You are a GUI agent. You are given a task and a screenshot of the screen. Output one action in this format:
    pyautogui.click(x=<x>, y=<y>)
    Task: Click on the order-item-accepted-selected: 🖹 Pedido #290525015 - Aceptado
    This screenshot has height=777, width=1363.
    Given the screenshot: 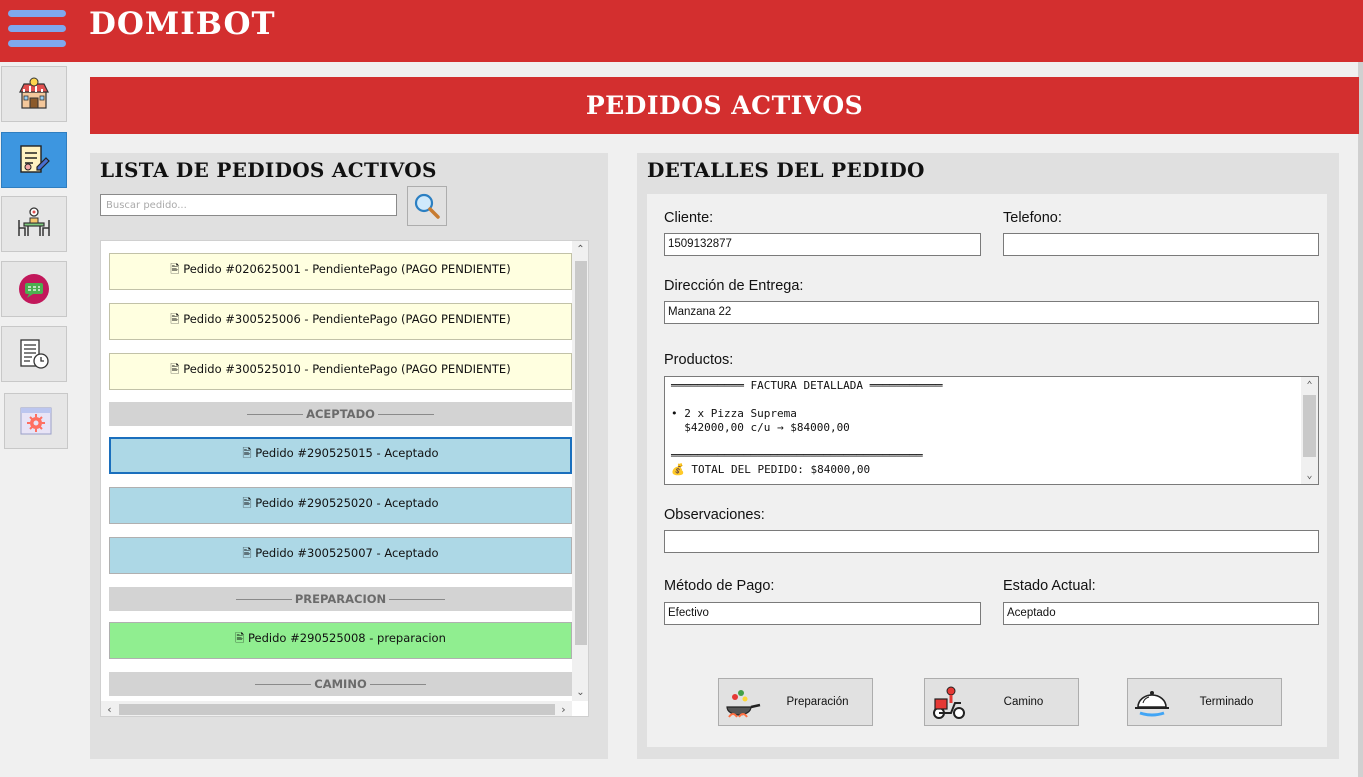 What is the action you would take?
    pyautogui.click(x=340, y=455)
    